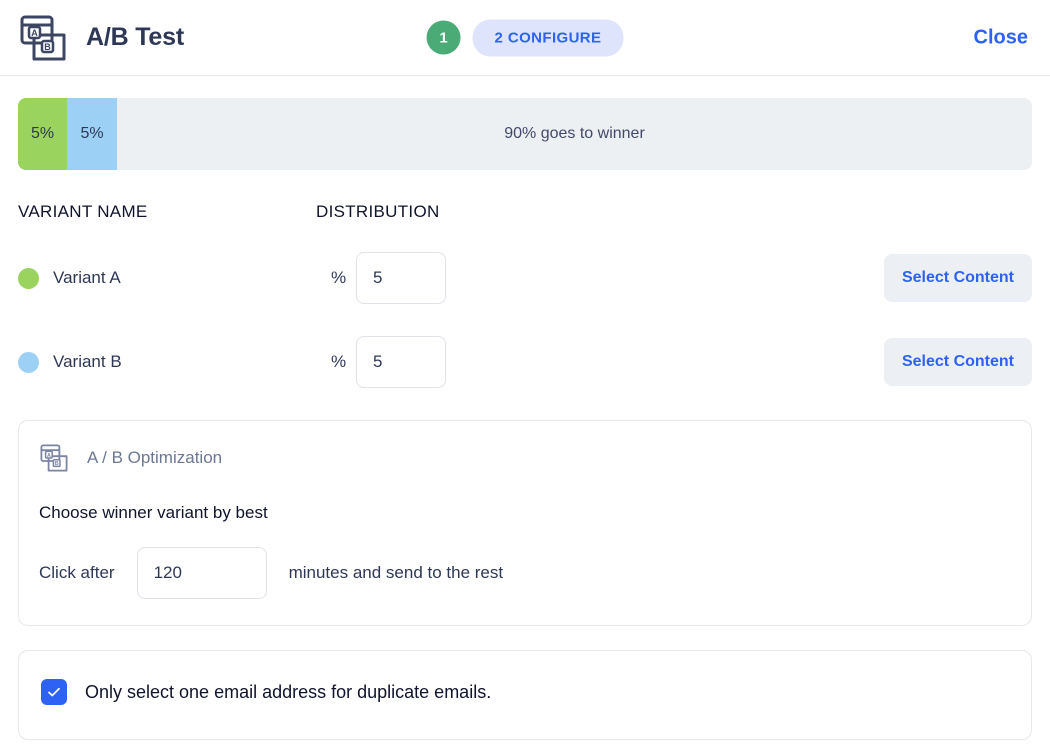 This screenshot has width=1050, height=756. I want to click on variant-a-percent-input, so click(401, 278).